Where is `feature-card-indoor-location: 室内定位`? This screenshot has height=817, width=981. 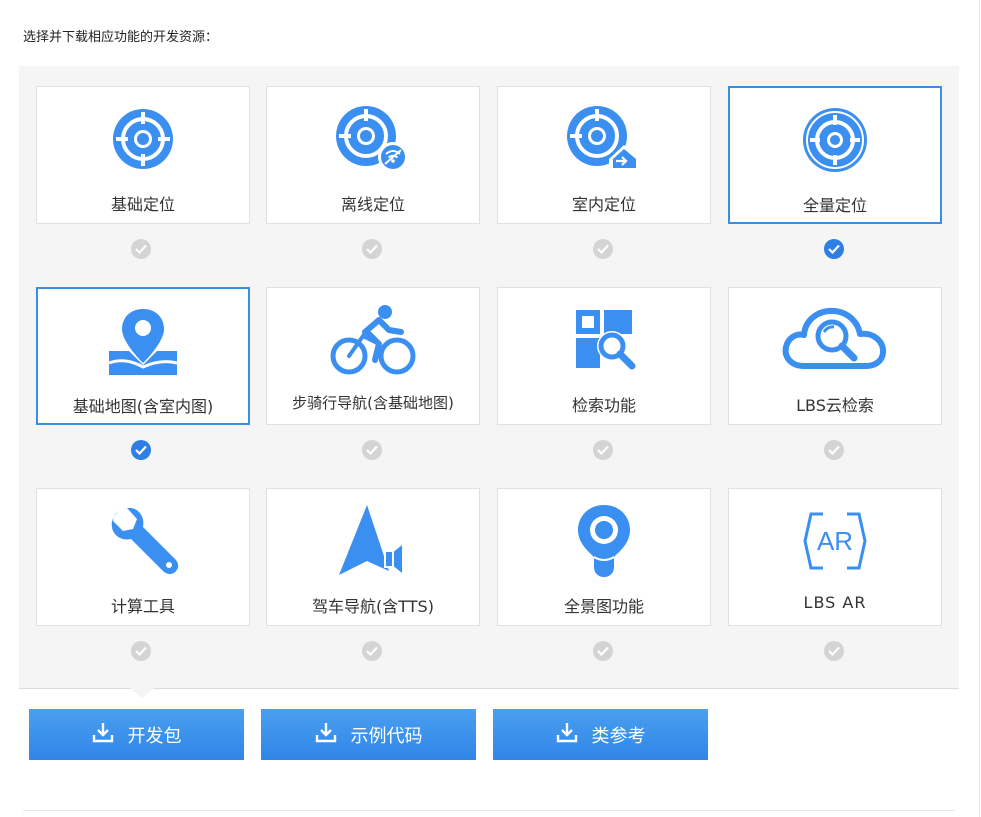
feature-card-indoor-location: 室内定位 is located at coordinates (604, 155).